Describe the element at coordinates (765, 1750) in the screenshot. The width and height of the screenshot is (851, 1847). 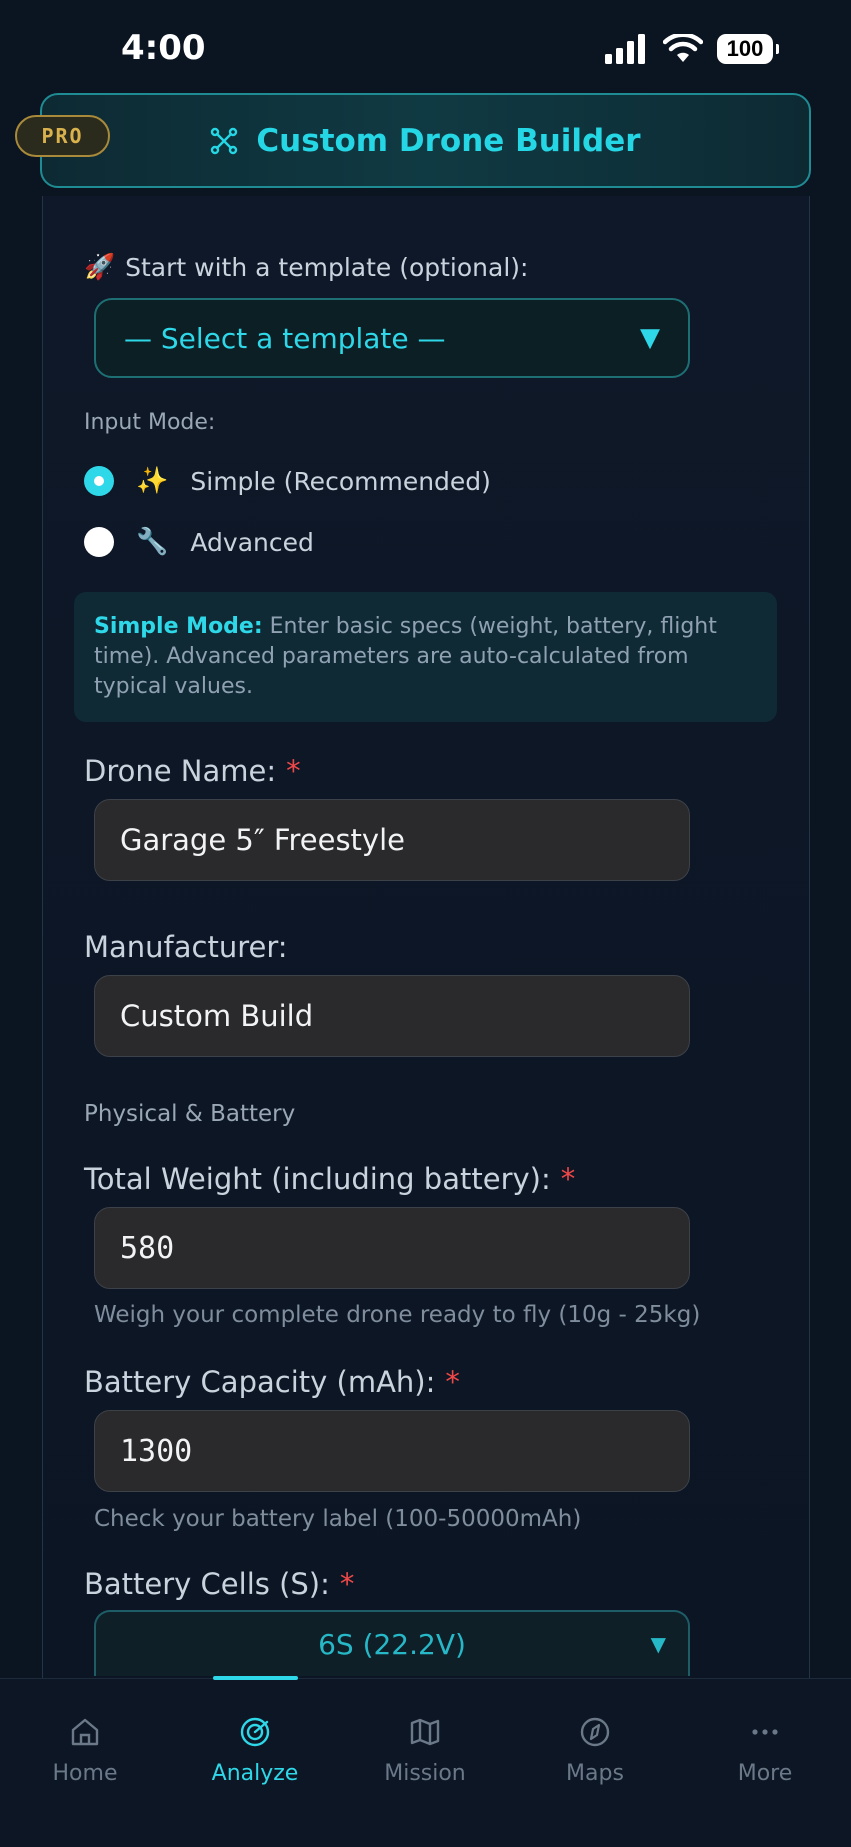
I see `nav-more: More` at that location.